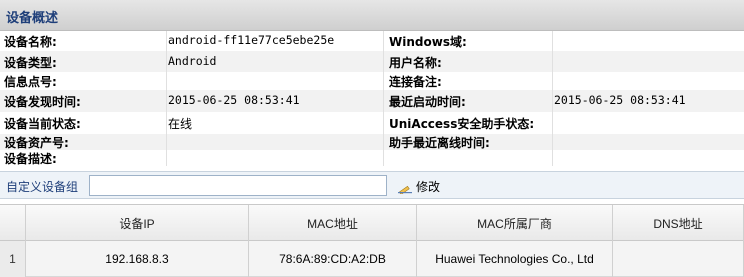  Describe the element at coordinates (372, 158) in the screenshot. I see `info-row: 设备描述:` at that location.